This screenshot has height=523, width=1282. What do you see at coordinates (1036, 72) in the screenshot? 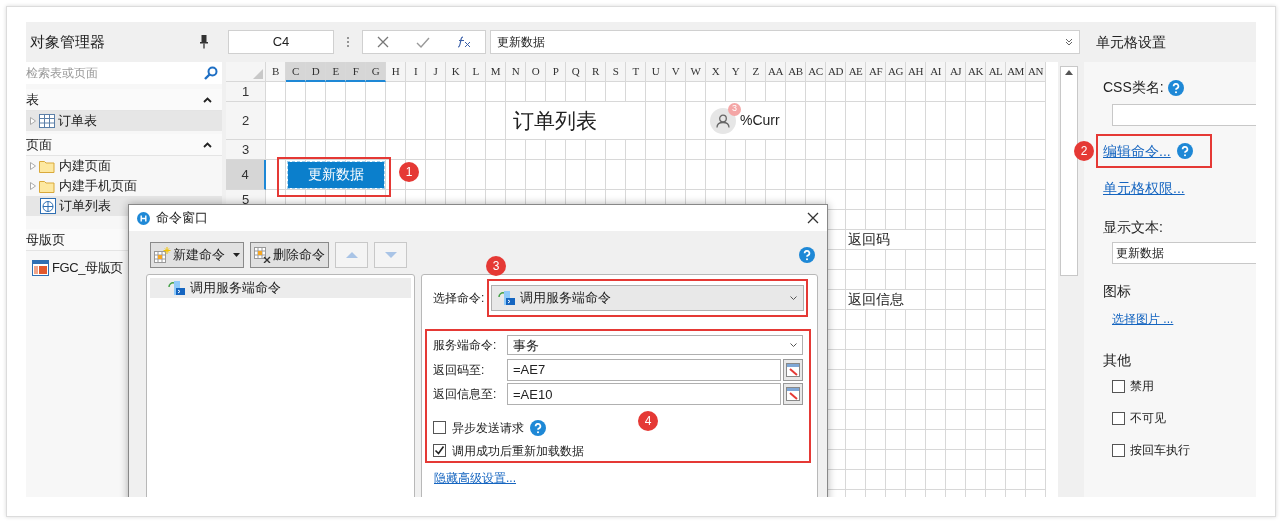
I see `column-header: AN` at bounding box center [1036, 72].